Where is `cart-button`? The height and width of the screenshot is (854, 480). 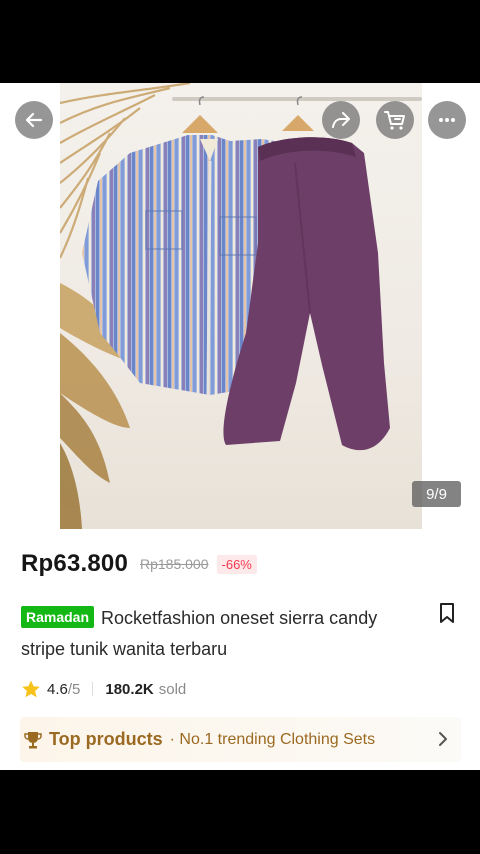 cart-button is located at coordinates (395, 120).